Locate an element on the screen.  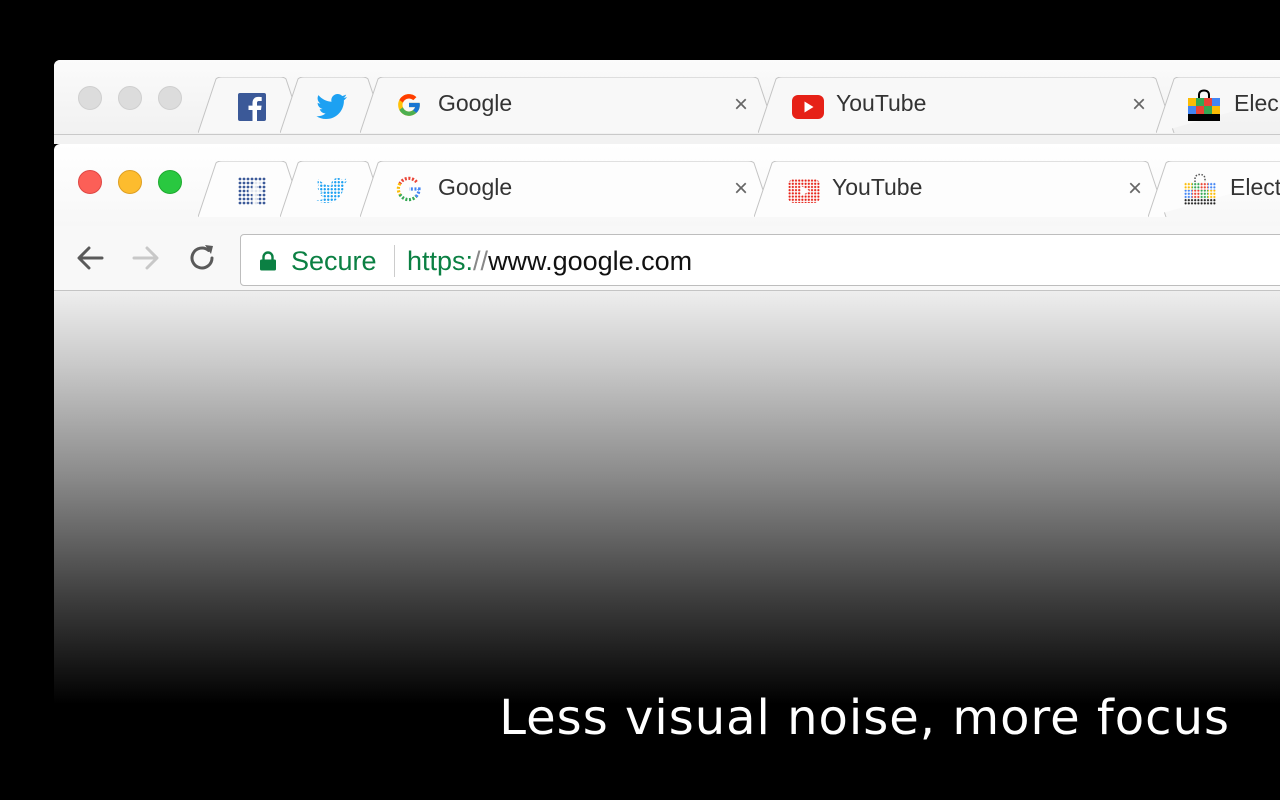
tab-shop: Elec is located at coordinates (1218, 105).